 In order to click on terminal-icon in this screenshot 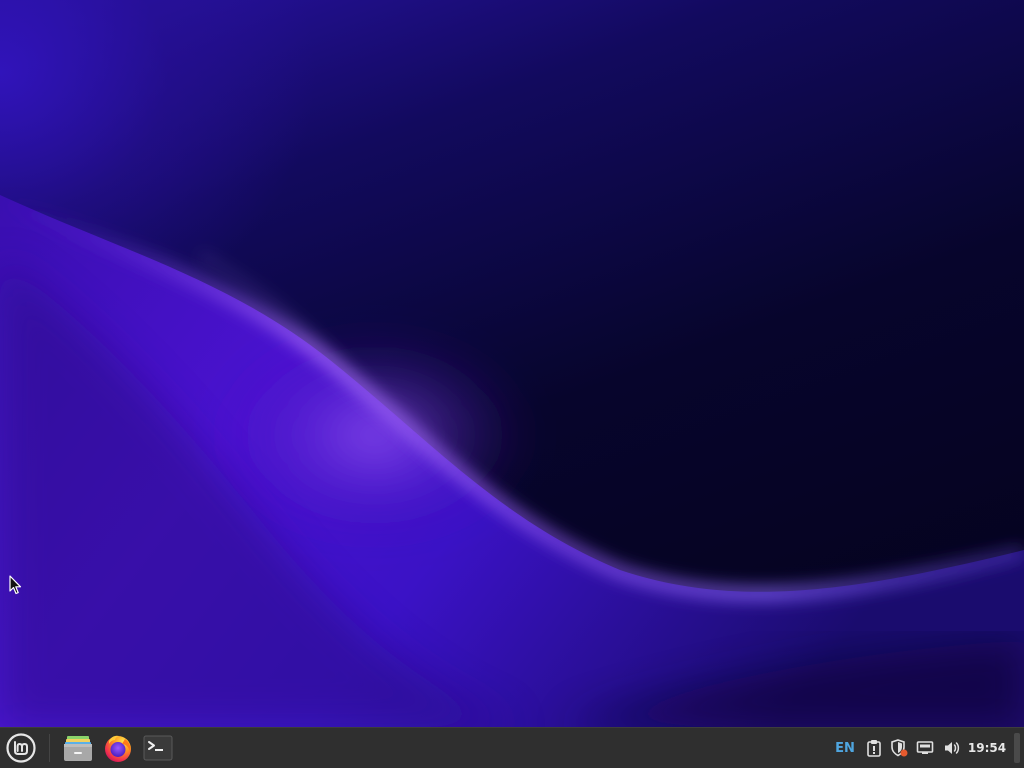, I will do `click(158, 748)`.